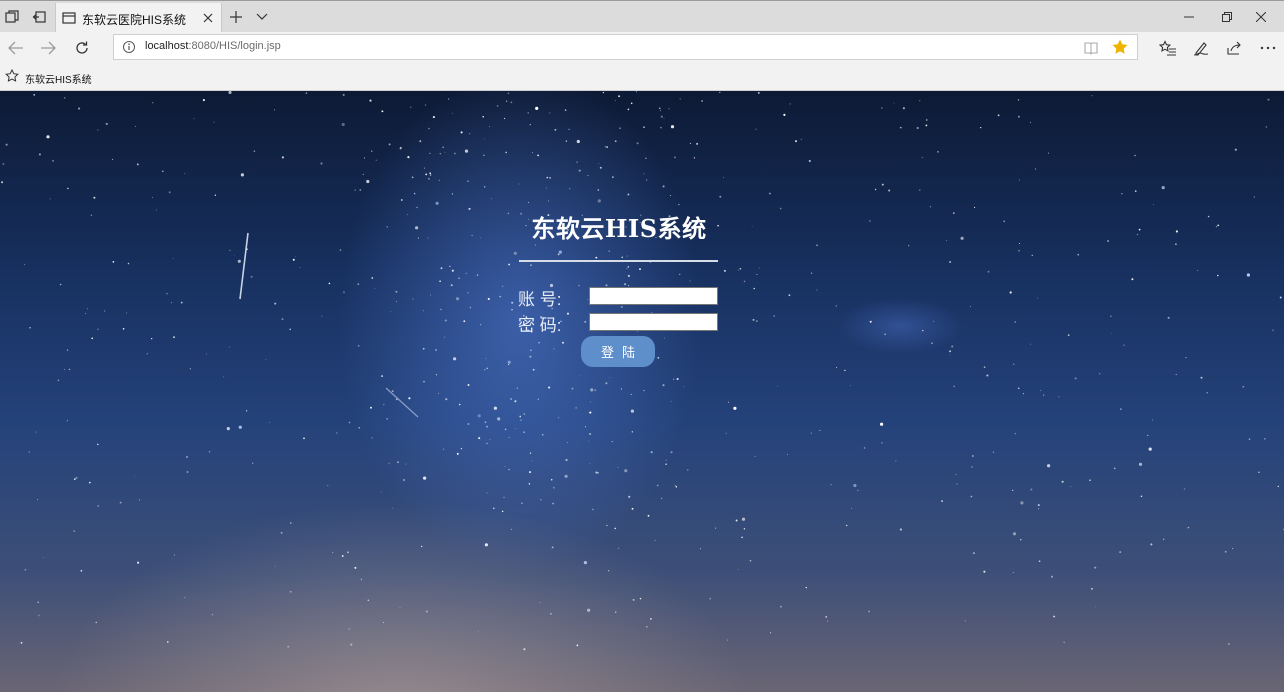 The height and width of the screenshot is (692, 1284). Describe the element at coordinates (1091, 48) in the screenshot. I see `reading-view-icon` at that location.